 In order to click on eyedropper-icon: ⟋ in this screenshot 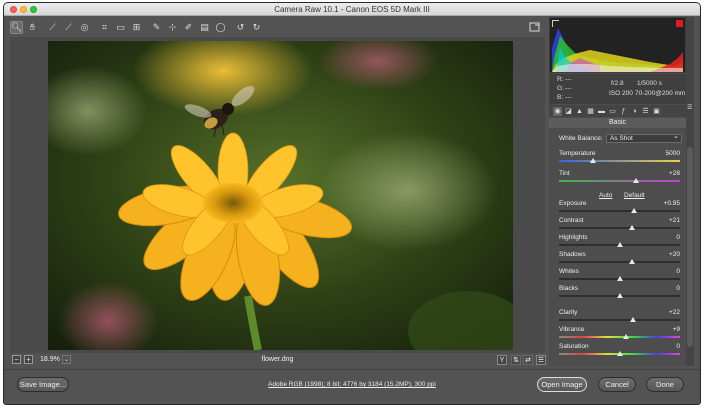, I will do `click(52, 26)`.